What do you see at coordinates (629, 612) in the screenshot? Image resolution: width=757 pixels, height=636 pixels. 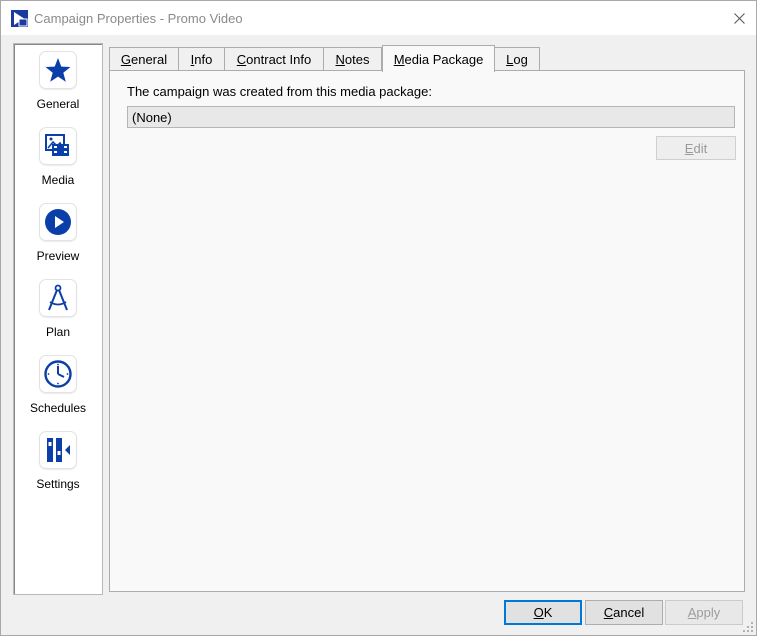 I see `cancel-label: ancel` at bounding box center [629, 612].